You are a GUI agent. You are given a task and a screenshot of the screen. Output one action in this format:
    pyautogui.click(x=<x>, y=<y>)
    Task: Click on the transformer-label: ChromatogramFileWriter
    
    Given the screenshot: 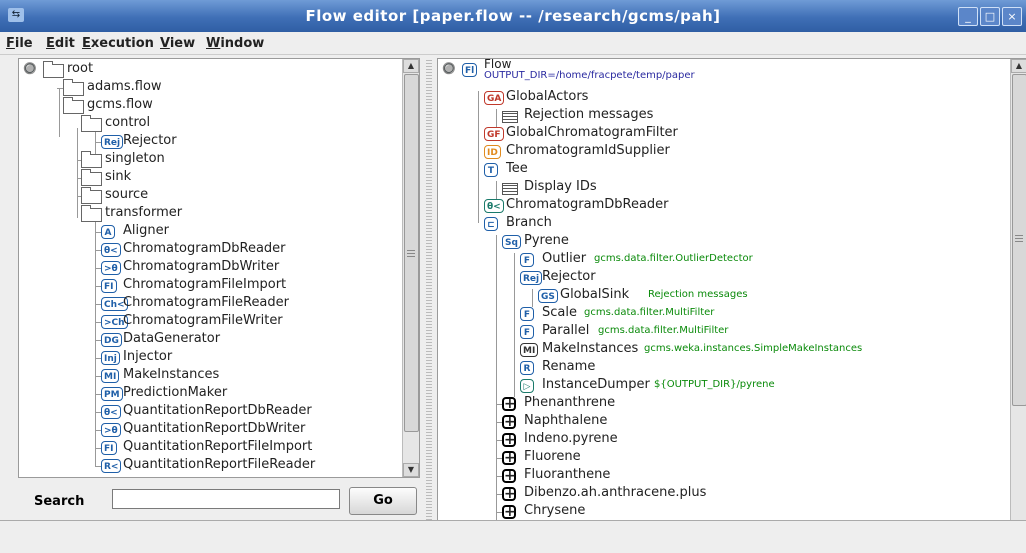 What is the action you would take?
    pyautogui.click(x=203, y=320)
    